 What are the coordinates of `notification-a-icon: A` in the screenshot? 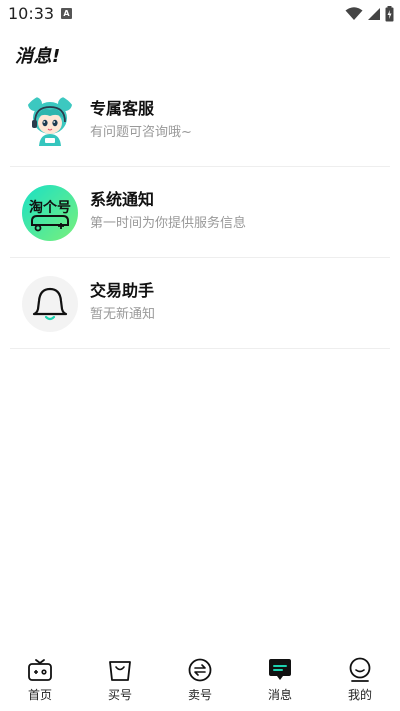 It's located at (66, 13).